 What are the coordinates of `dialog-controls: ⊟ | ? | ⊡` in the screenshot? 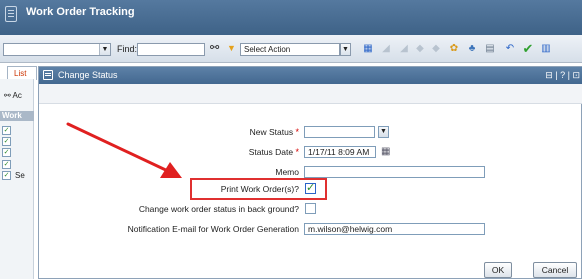 It's located at (562, 75).